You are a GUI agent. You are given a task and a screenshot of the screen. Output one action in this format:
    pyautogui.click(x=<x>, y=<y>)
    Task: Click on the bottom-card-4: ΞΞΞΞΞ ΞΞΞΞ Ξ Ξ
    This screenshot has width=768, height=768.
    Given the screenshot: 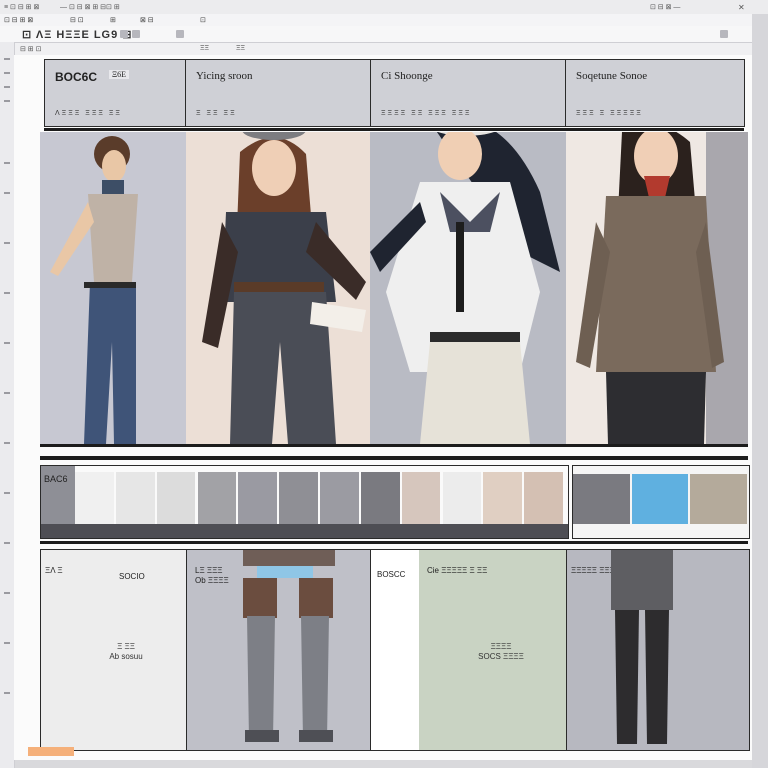 What is the action you would take?
    pyautogui.click(x=658, y=650)
    